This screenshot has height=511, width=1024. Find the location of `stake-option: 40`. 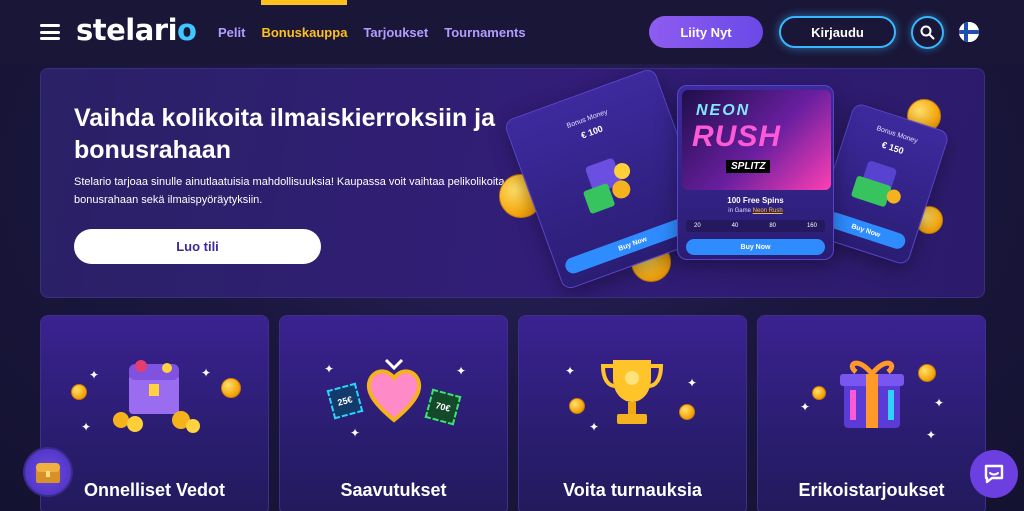

stake-option: 40 is located at coordinates (735, 226).